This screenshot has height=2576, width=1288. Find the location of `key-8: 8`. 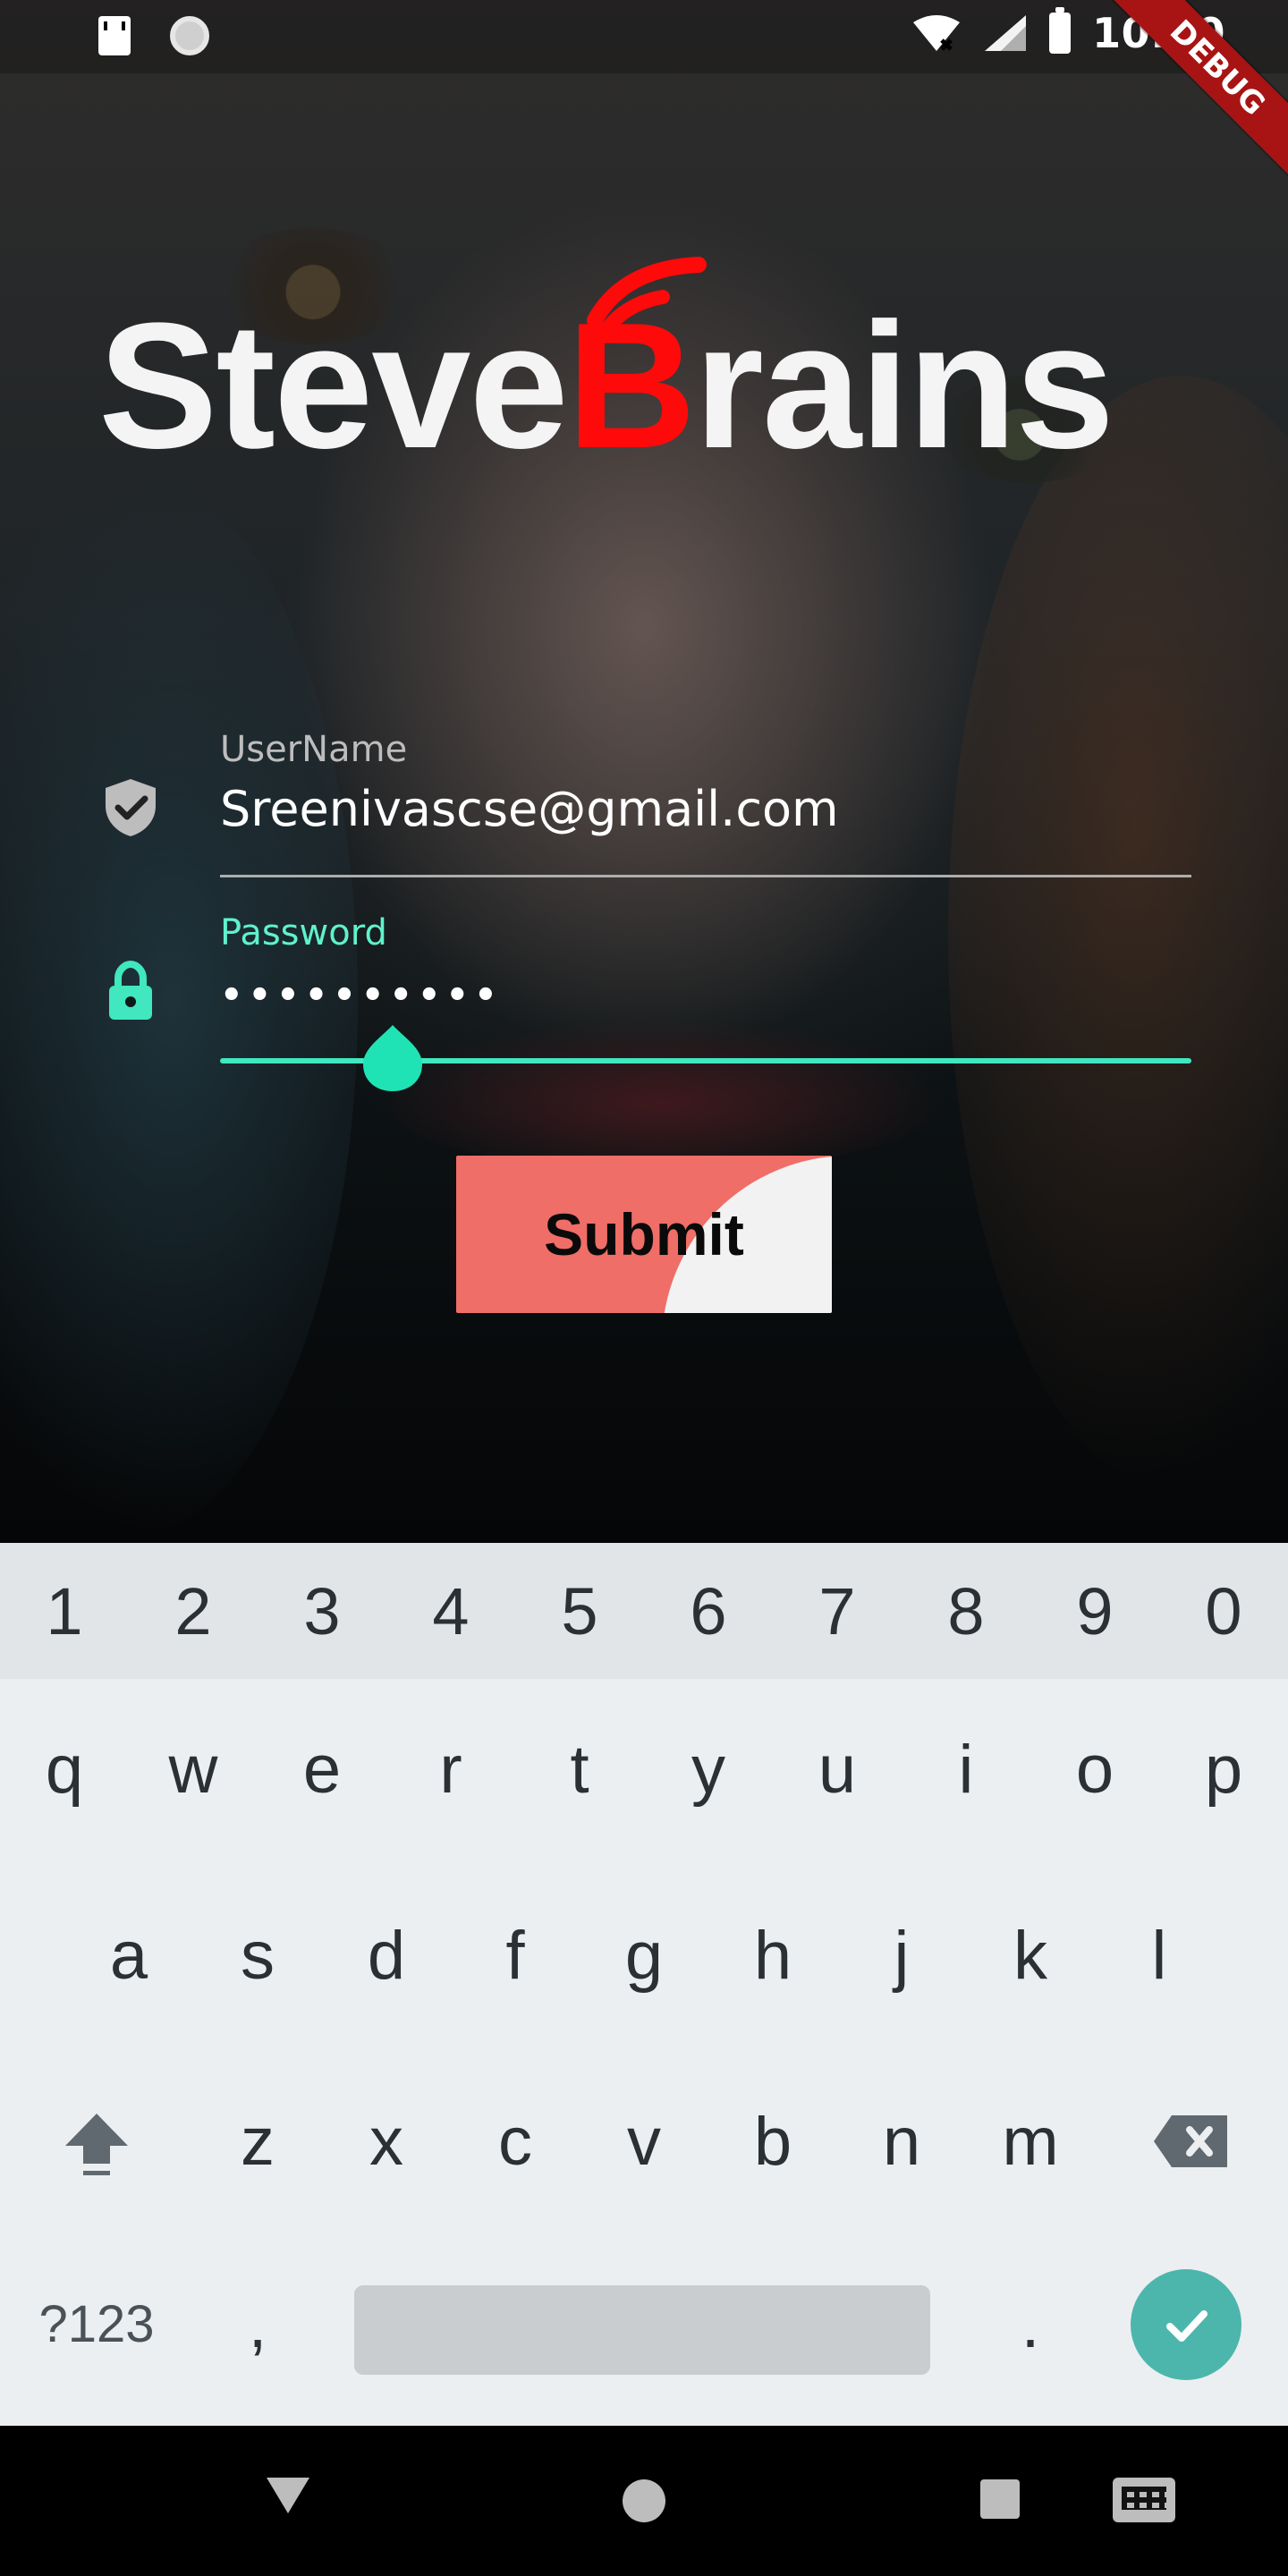

key-8: 8 is located at coordinates (966, 1611).